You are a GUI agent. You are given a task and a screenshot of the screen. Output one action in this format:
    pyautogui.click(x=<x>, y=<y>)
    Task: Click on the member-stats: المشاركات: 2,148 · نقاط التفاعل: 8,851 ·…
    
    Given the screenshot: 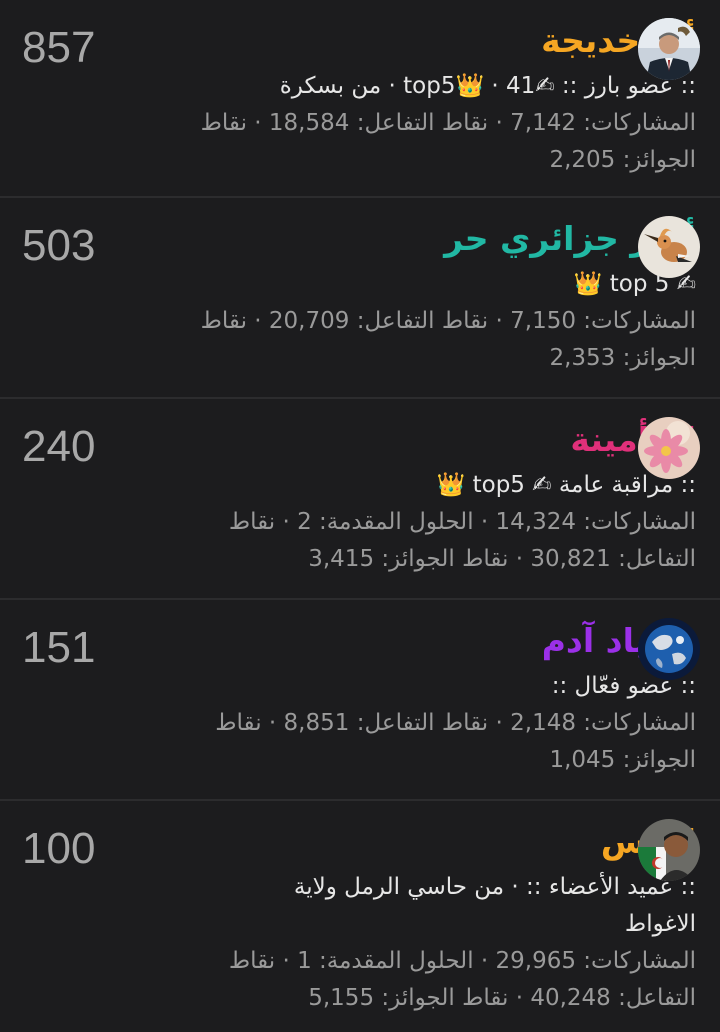 What is the action you would take?
    pyautogui.click(x=455, y=723)
    